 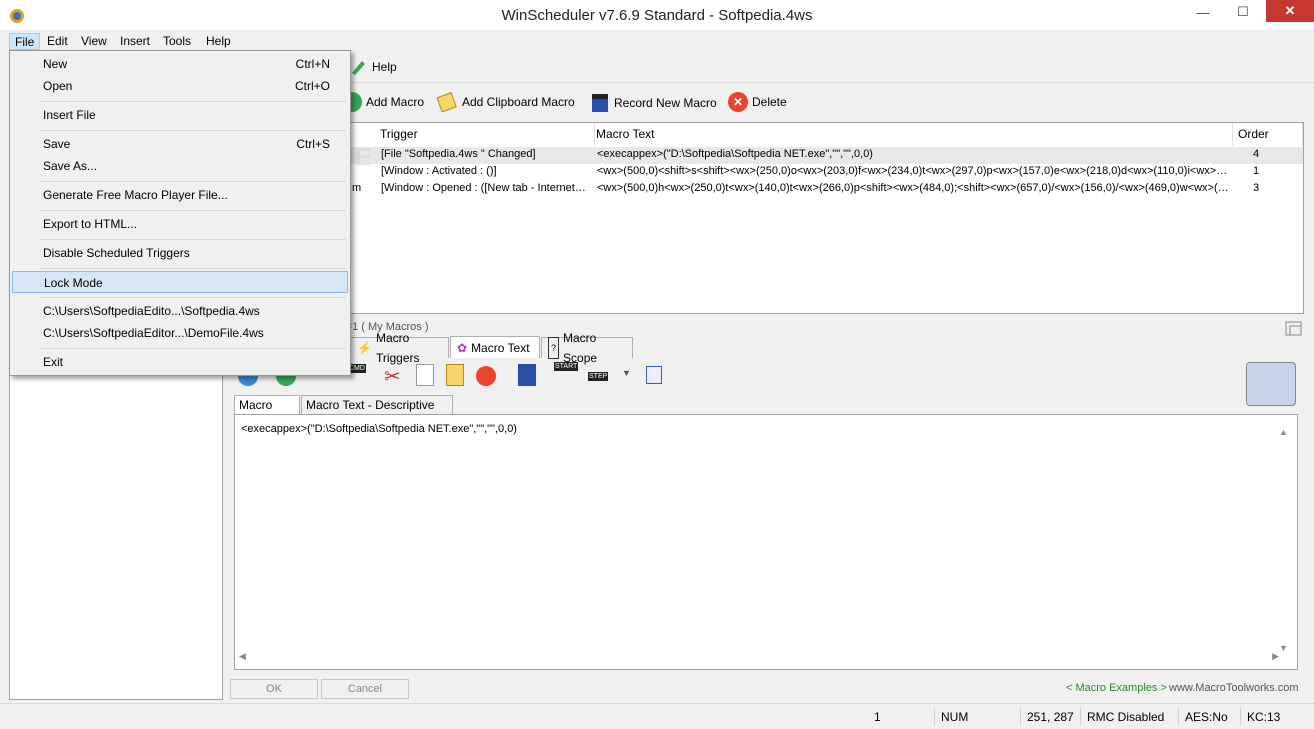 I want to click on cell-order: 4, so click(x=1256, y=154).